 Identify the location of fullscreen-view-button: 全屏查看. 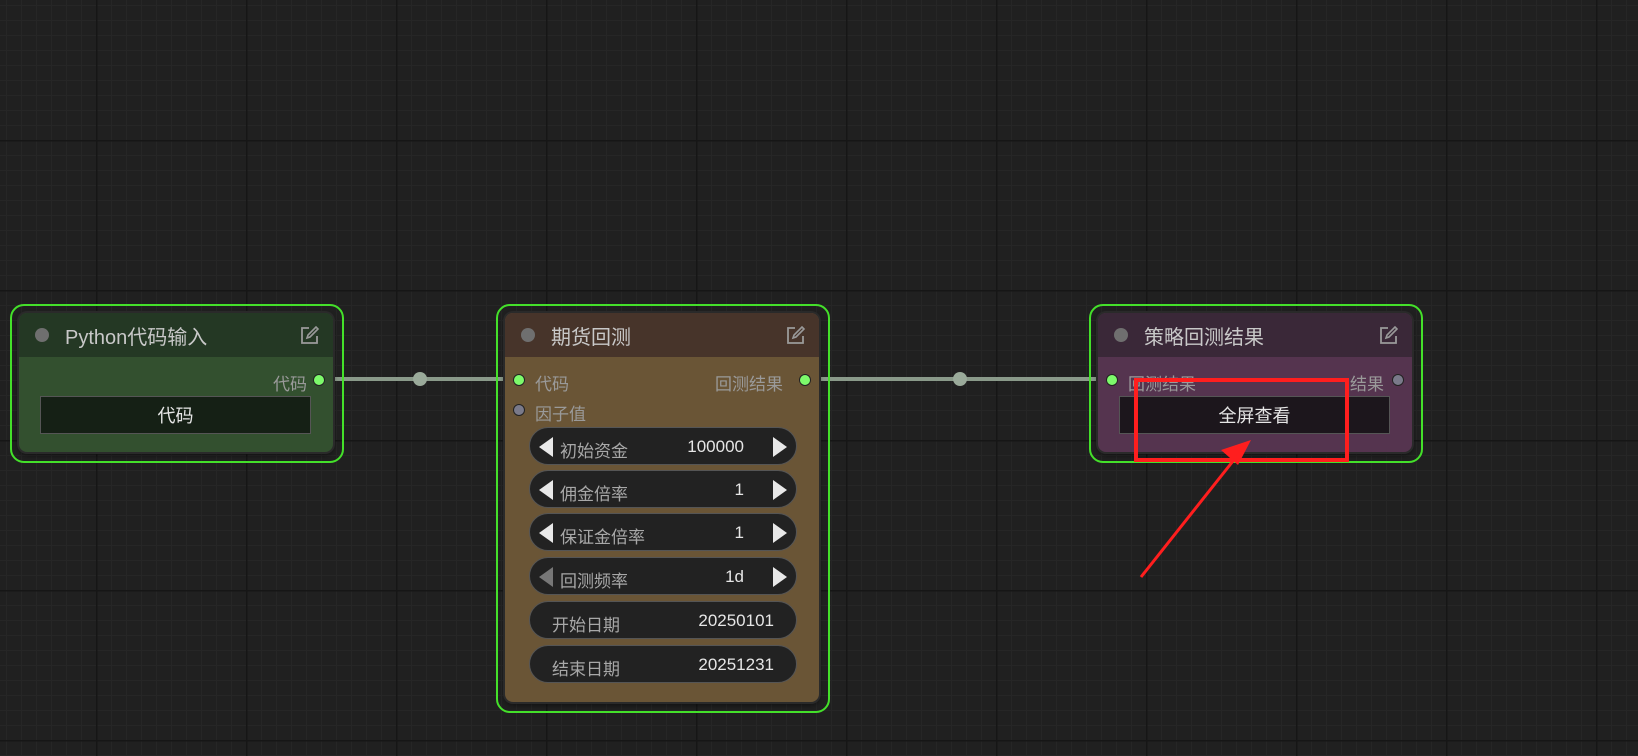
(1254, 415).